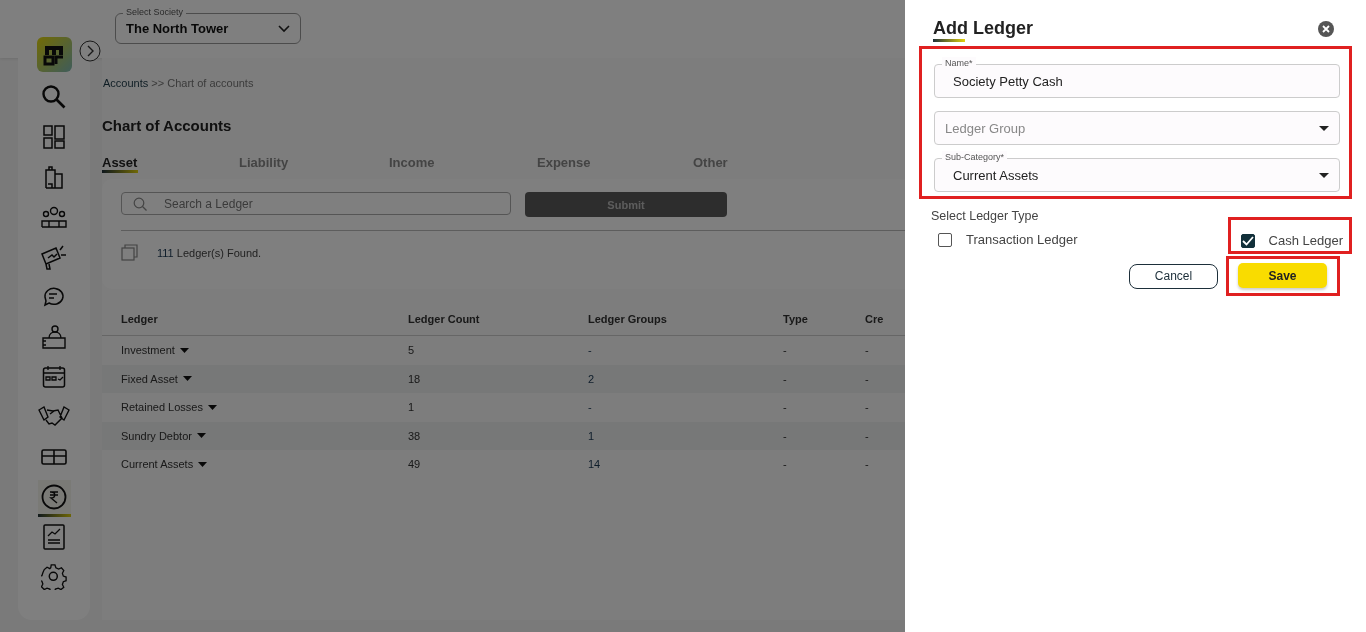  Describe the element at coordinates (498, 321) in the screenshot. I see `column-header: Ledger Count` at that location.